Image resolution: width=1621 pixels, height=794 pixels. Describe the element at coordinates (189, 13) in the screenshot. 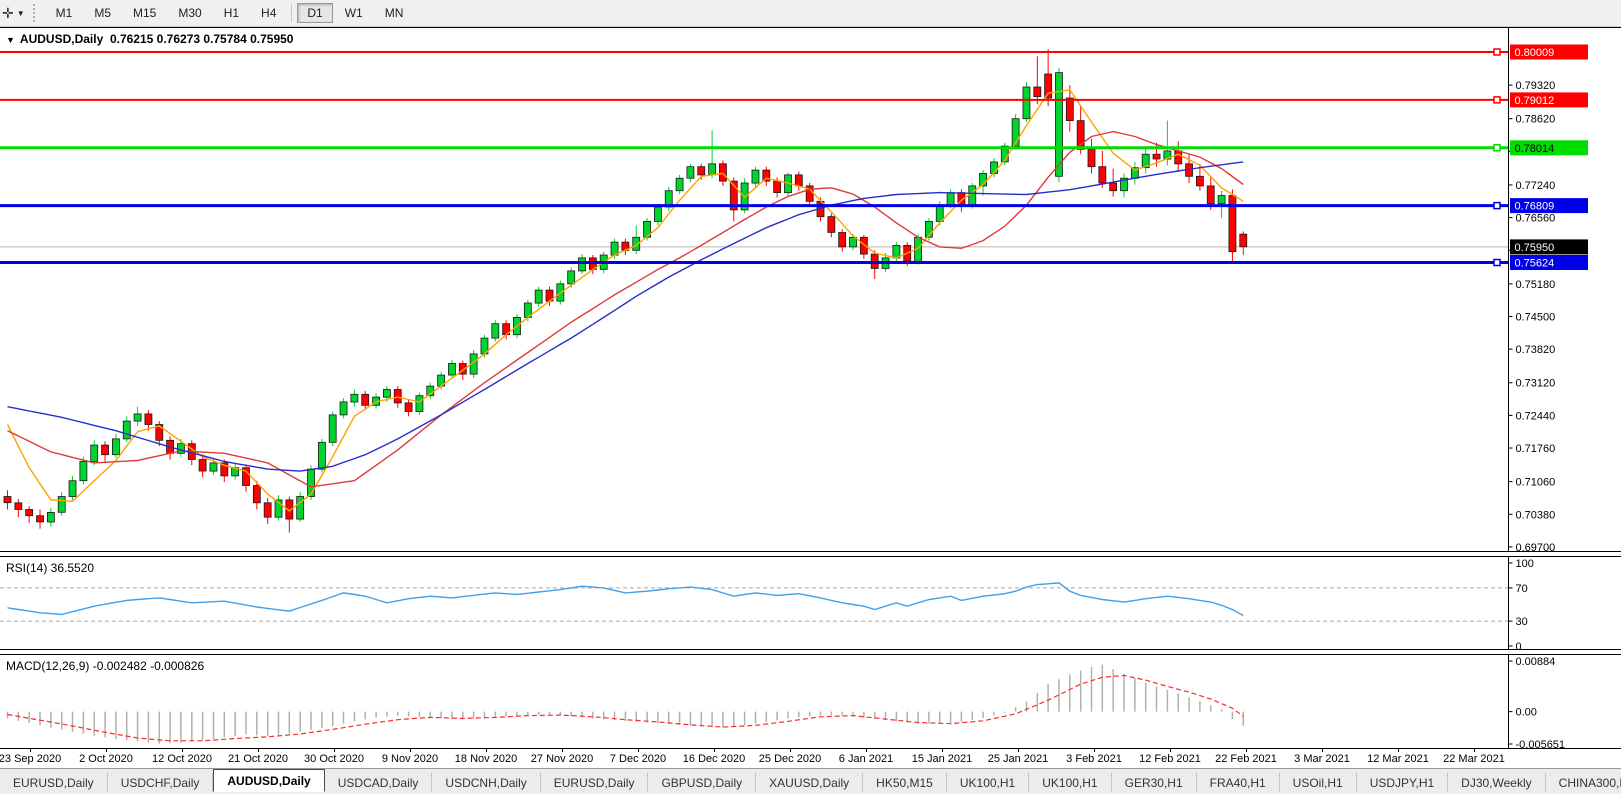

I see `timeframe-button-M30: M30` at that location.